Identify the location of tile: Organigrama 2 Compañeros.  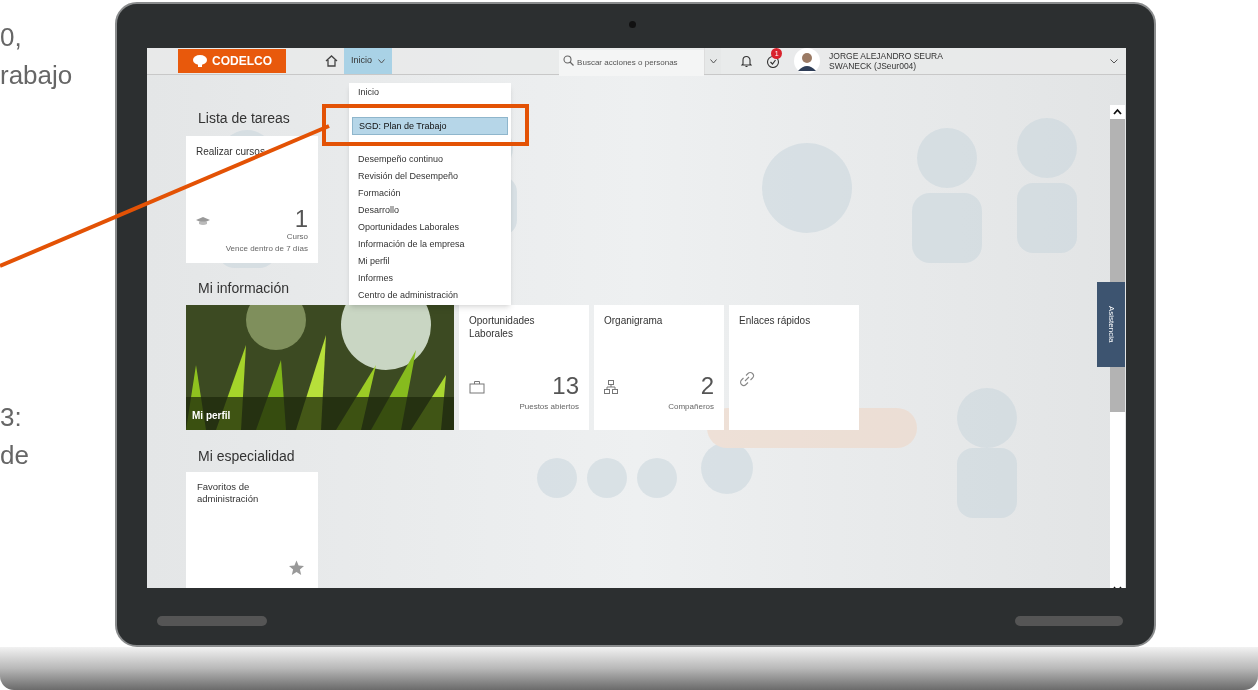
(659, 367).